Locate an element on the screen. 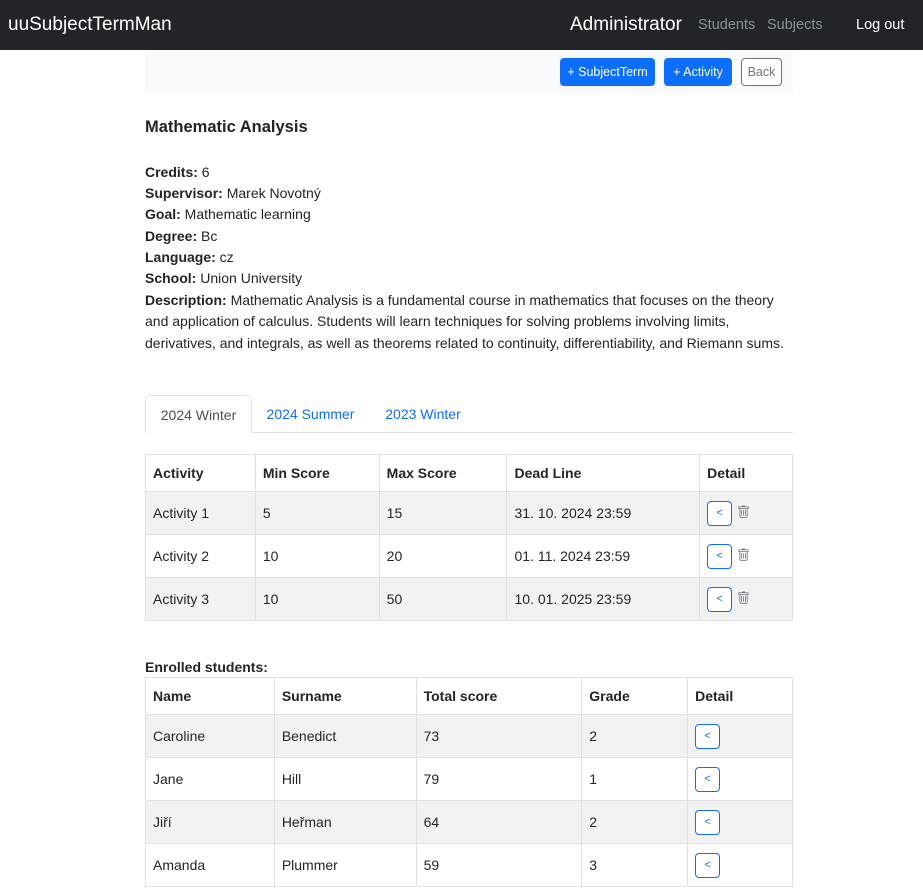 The width and height of the screenshot is (923, 890). student-total-score: 79 is located at coordinates (499, 779).